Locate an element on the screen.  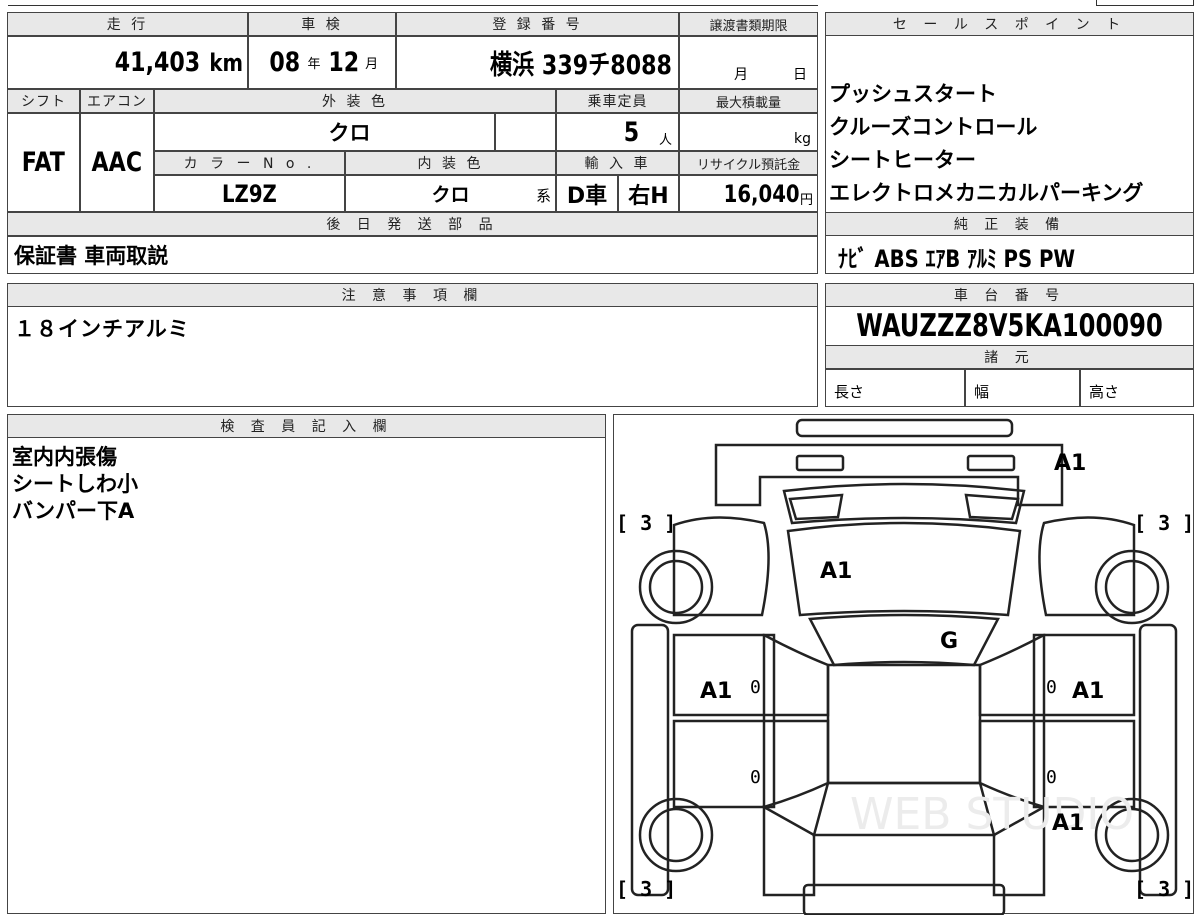
spec-height-label: 高さ is located at coordinates (1104, 392).